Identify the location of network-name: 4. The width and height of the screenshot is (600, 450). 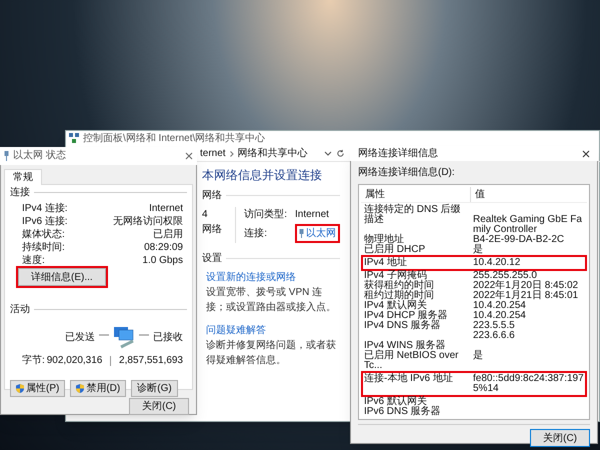
(205, 215).